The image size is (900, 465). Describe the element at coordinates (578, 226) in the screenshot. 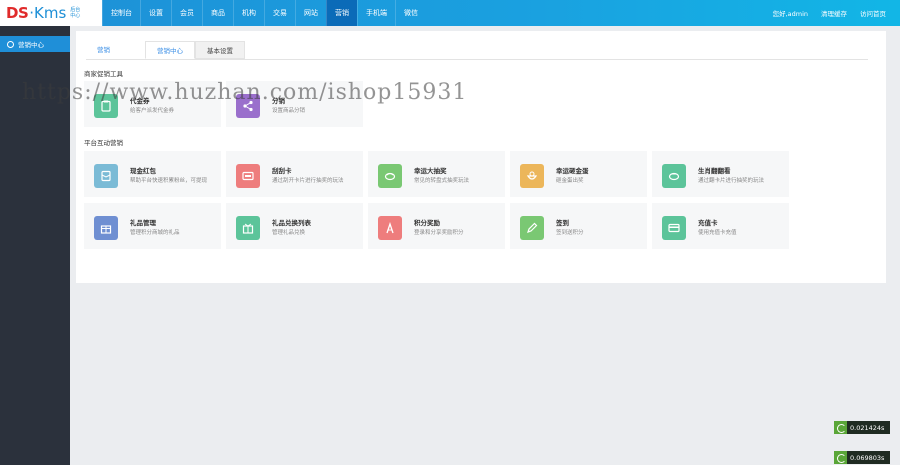

I see `card-sign-in: 签到 签到送积分` at that location.